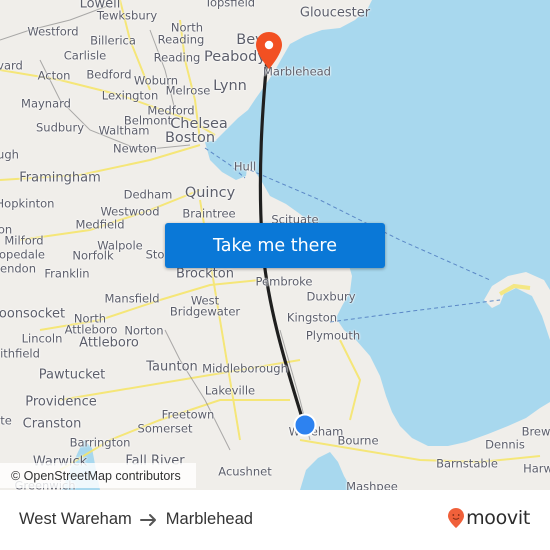 This screenshot has height=550, width=550. Describe the element at coordinates (148, 194) in the screenshot. I see `town-label: Dedham` at that location.